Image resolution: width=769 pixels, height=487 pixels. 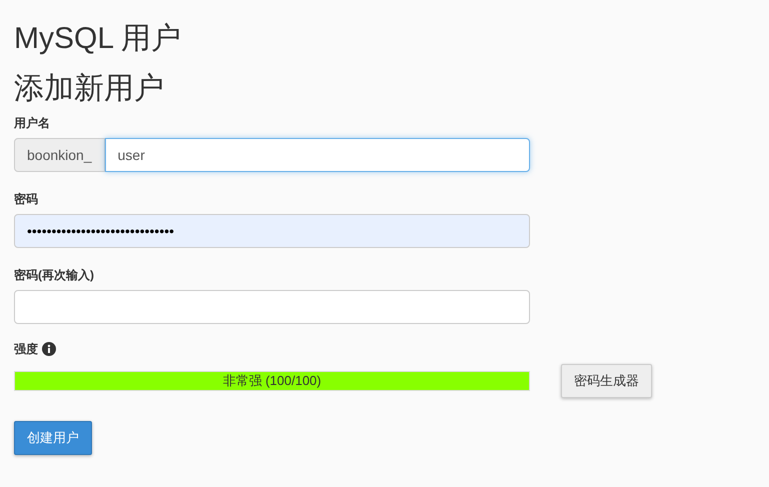 I want to click on password-generator-button: 密码生成器, so click(x=606, y=381).